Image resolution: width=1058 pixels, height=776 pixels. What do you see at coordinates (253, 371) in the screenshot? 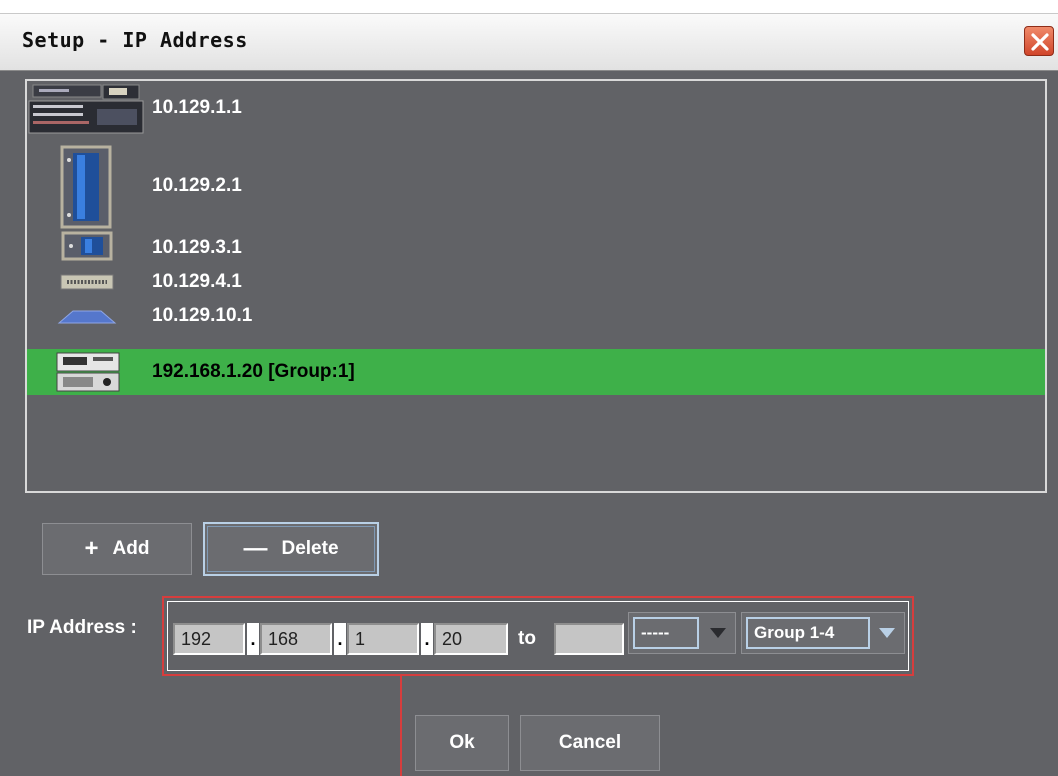
I see `device-ip-label: 192.168.1.20 [Group:1]` at bounding box center [253, 371].